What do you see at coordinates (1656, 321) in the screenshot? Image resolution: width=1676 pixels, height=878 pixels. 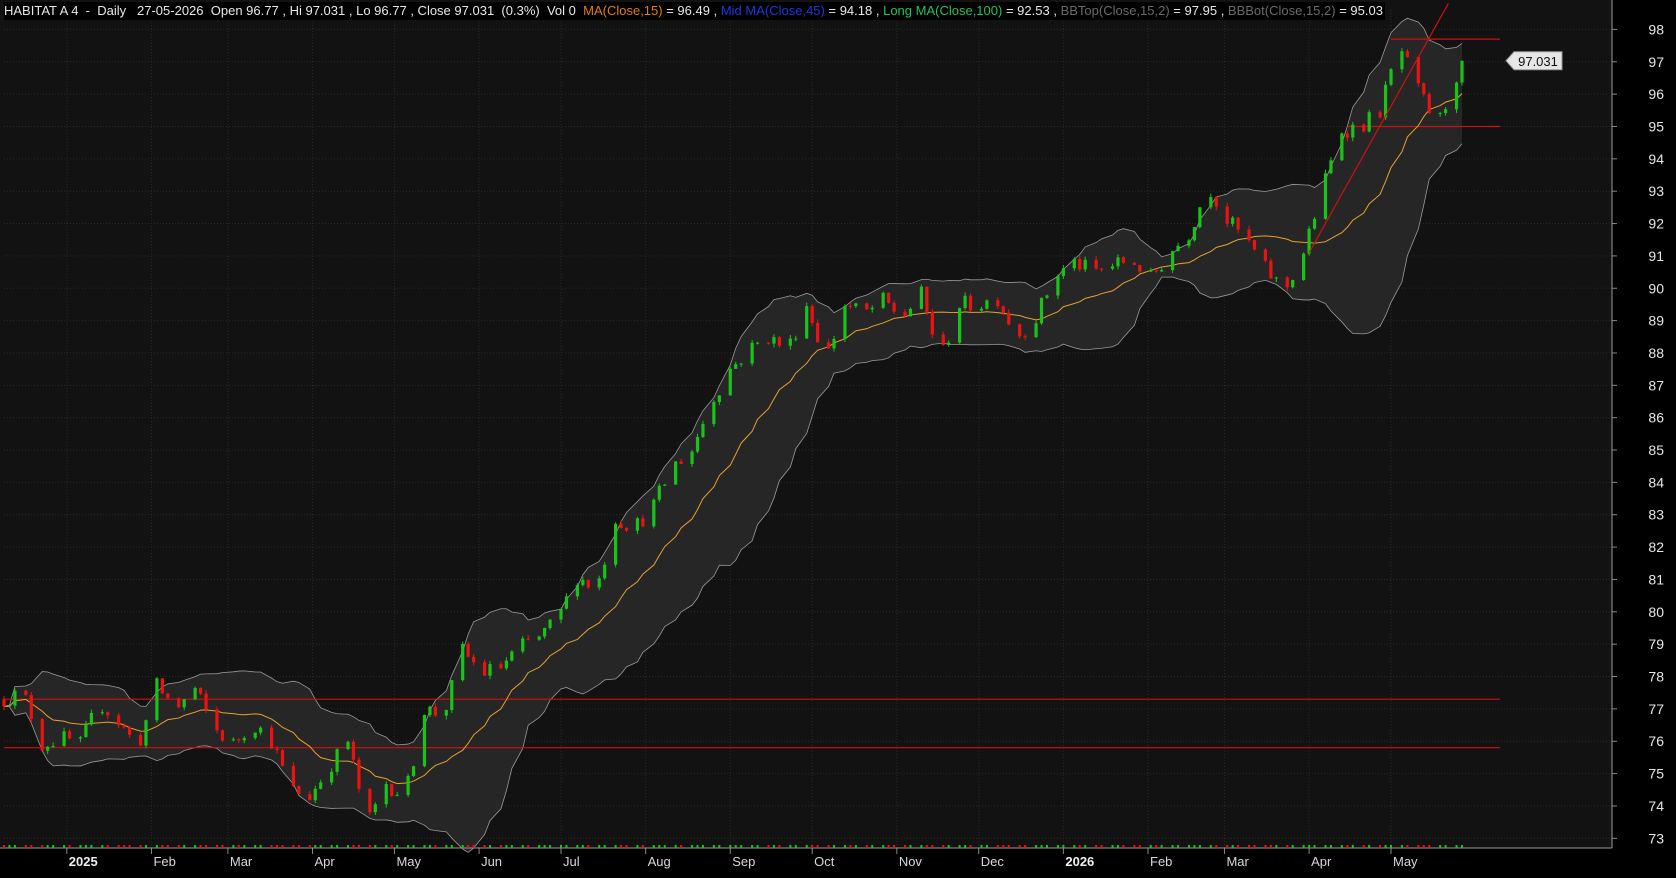 I see `y-tick-label: 89` at bounding box center [1656, 321].